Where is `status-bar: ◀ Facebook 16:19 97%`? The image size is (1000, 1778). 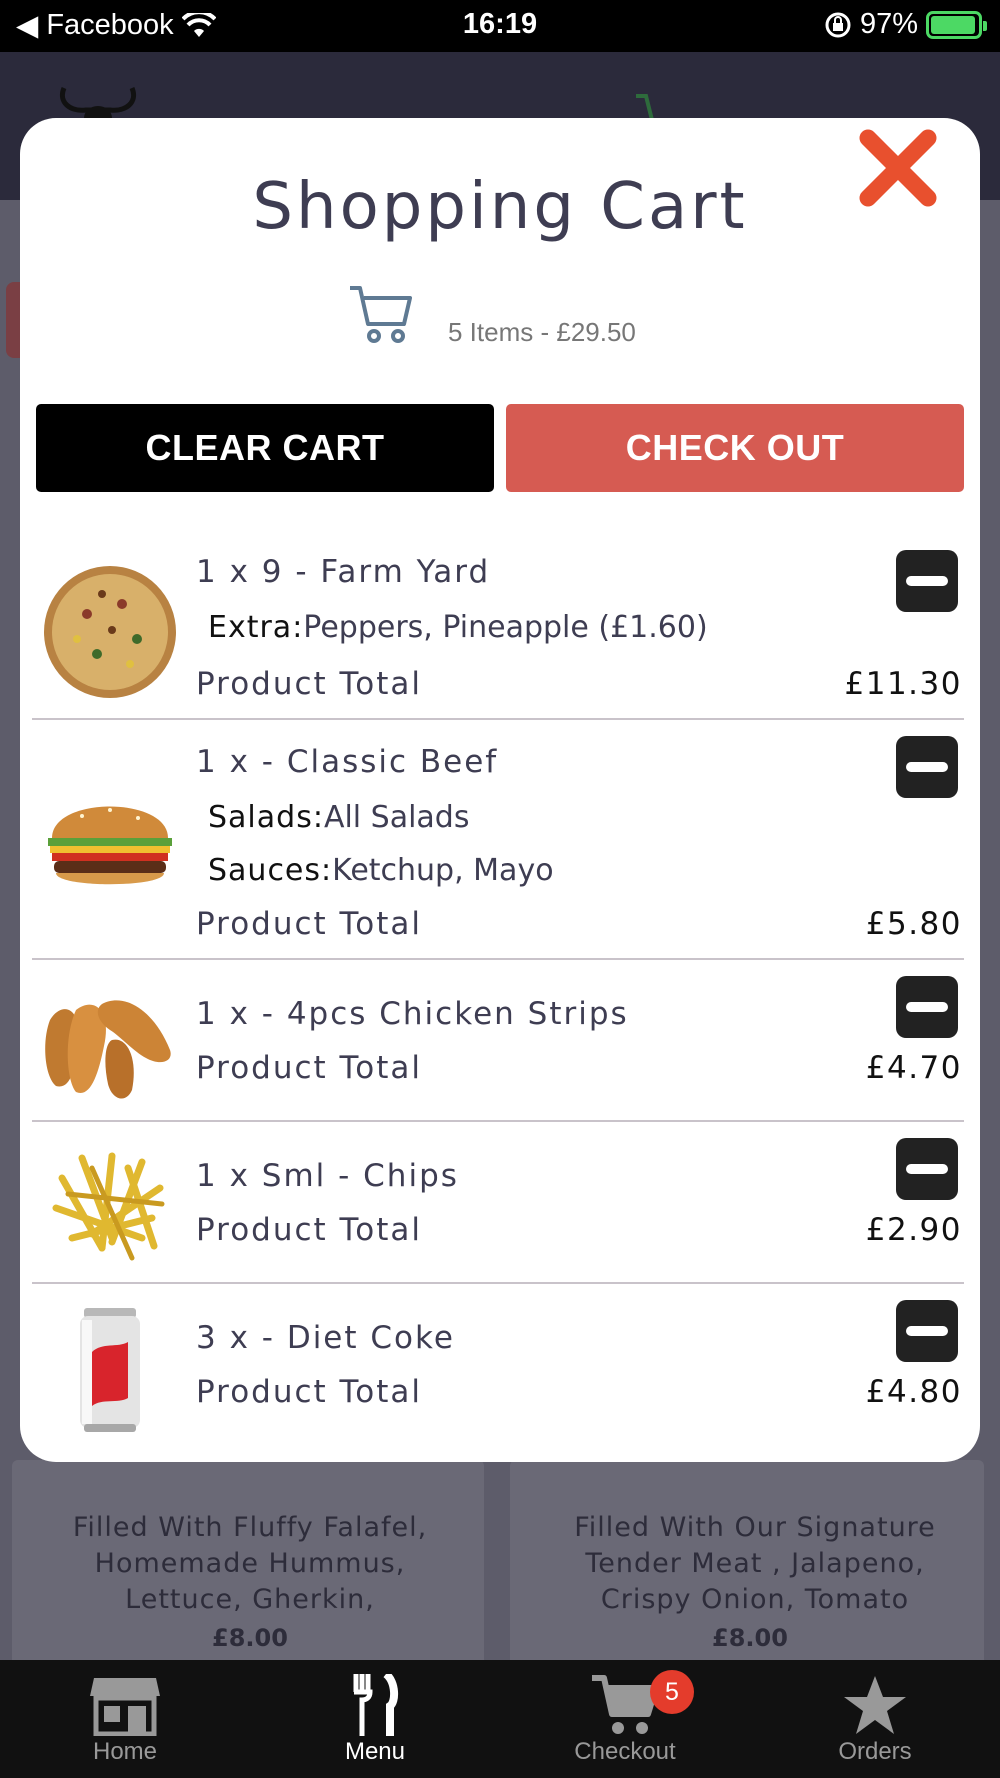
status-bar: ◀ Facebook 16:19 97% is located at coordinates (500, 26).